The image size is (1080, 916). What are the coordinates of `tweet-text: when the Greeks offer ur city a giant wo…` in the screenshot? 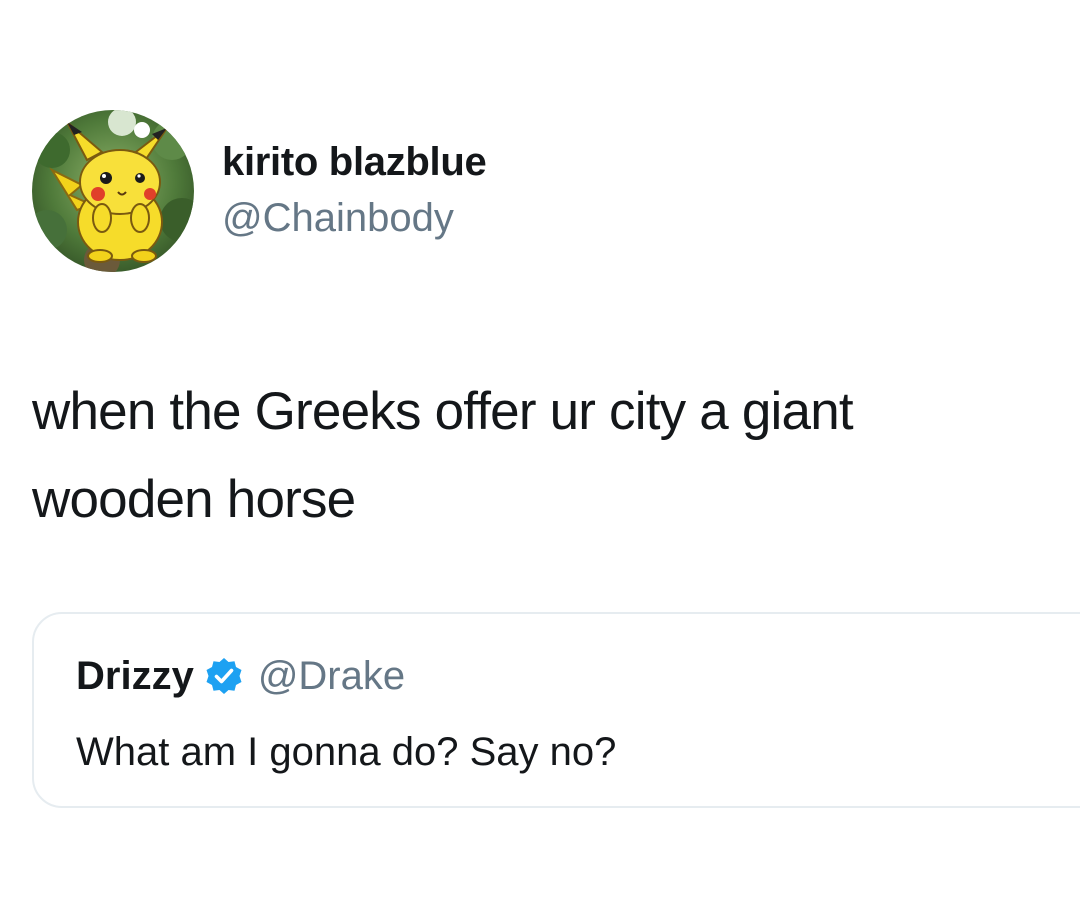 It's located at (443, 455).